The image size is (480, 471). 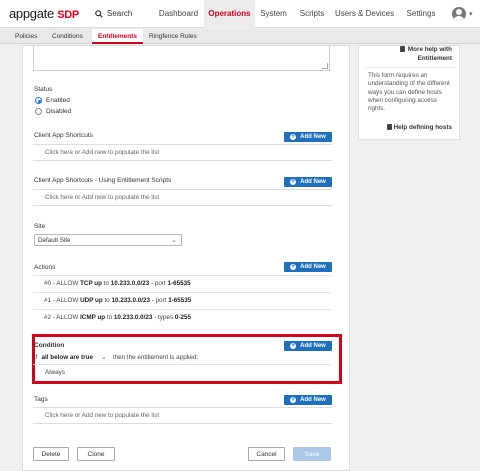 I want to click on actions-label: Actions, so click(x=45, y=267).